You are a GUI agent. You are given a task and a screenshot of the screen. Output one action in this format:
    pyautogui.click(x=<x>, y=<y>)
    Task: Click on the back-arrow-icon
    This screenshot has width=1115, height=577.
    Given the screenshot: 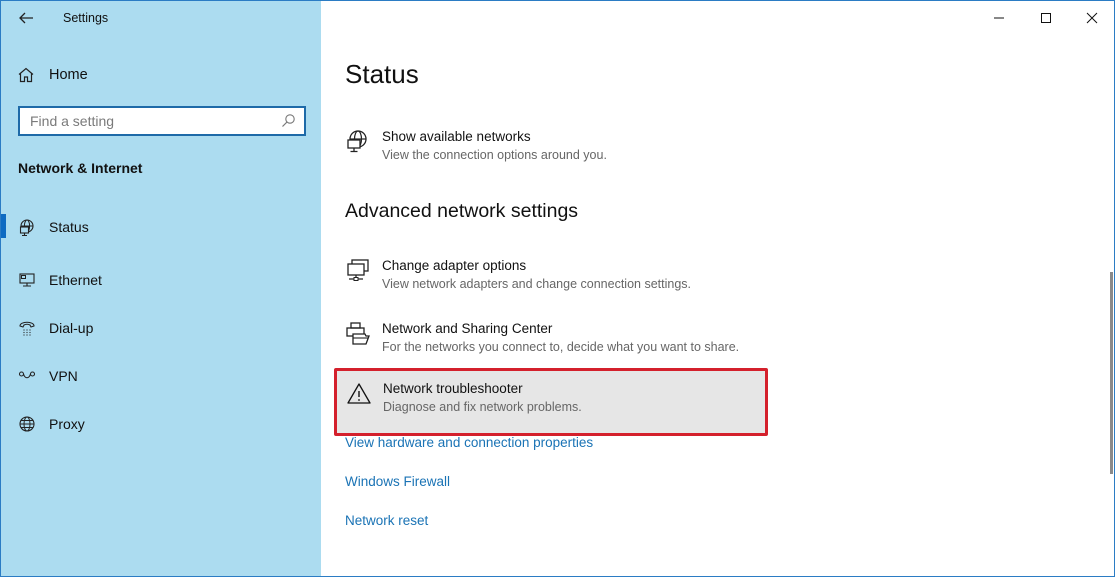 What is the action you would take?
    pyautogui.click(x=26, y=18)
    